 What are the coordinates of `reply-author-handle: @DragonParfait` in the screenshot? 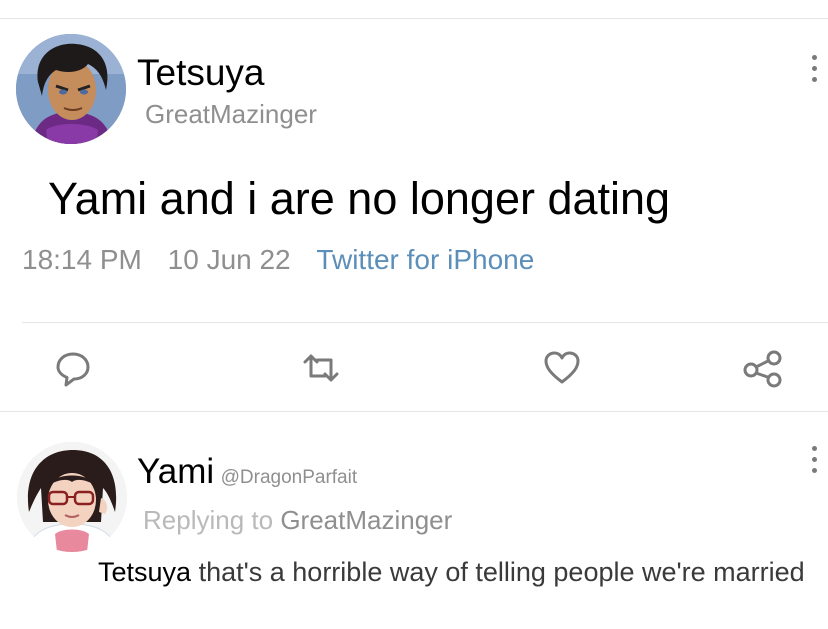 It's located at (289, 477).